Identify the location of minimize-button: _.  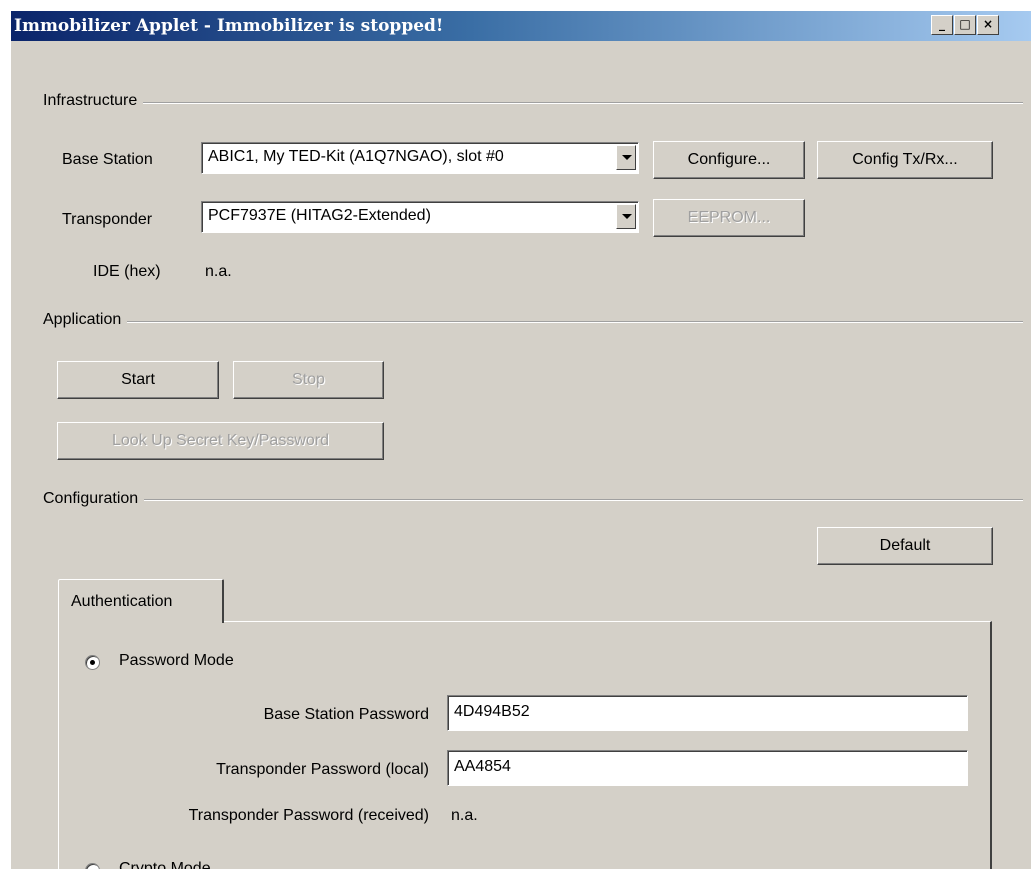
(942, 25).